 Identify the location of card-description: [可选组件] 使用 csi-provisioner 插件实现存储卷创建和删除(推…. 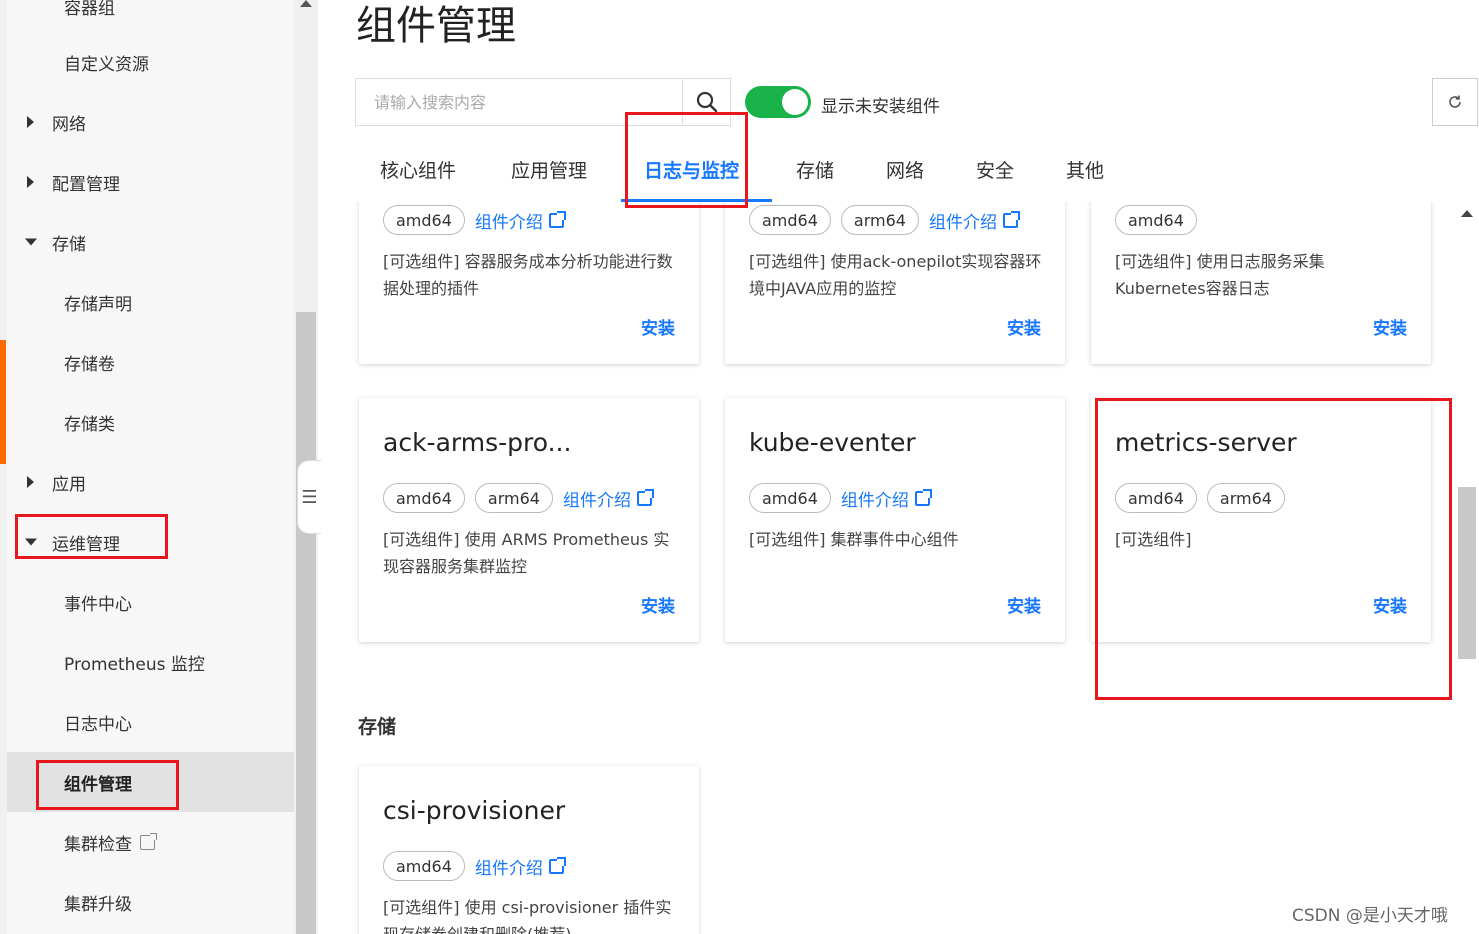
(527, 916).